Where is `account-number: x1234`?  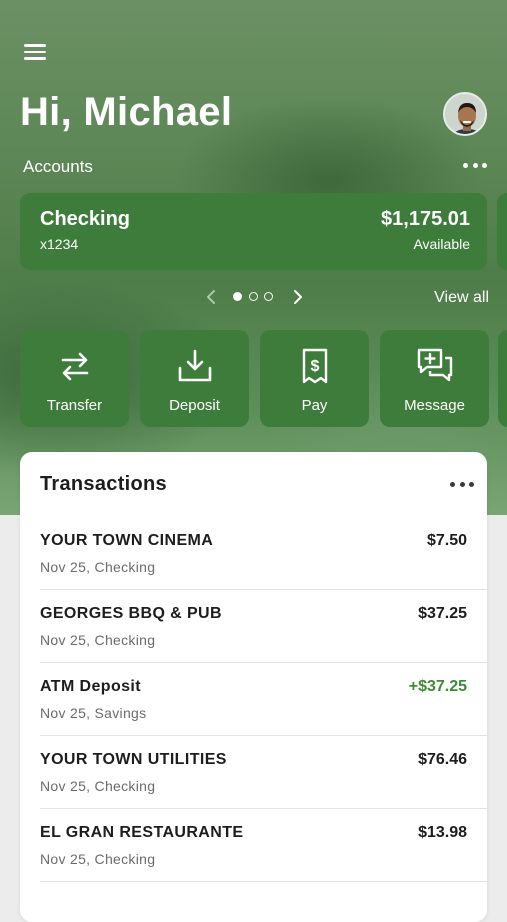
account-number: x1234 is located at coordinates (59, 244).